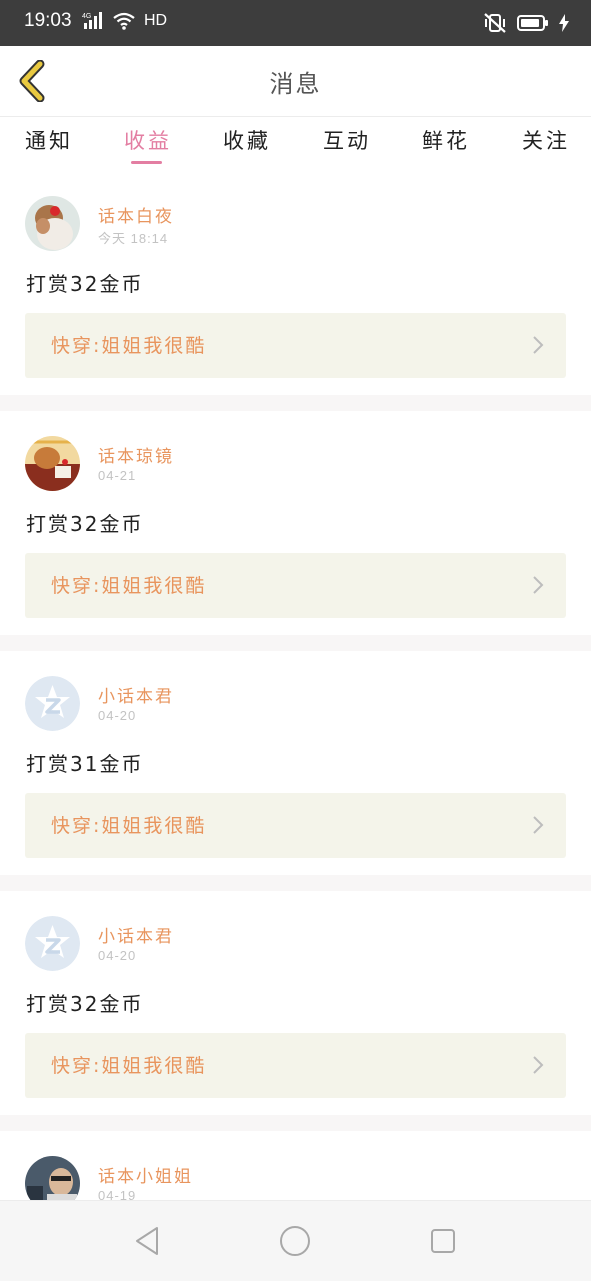 The width and height of the screenshot is (591, 1281). I want to click on tab-notifications: 通知, so click(49, 140).